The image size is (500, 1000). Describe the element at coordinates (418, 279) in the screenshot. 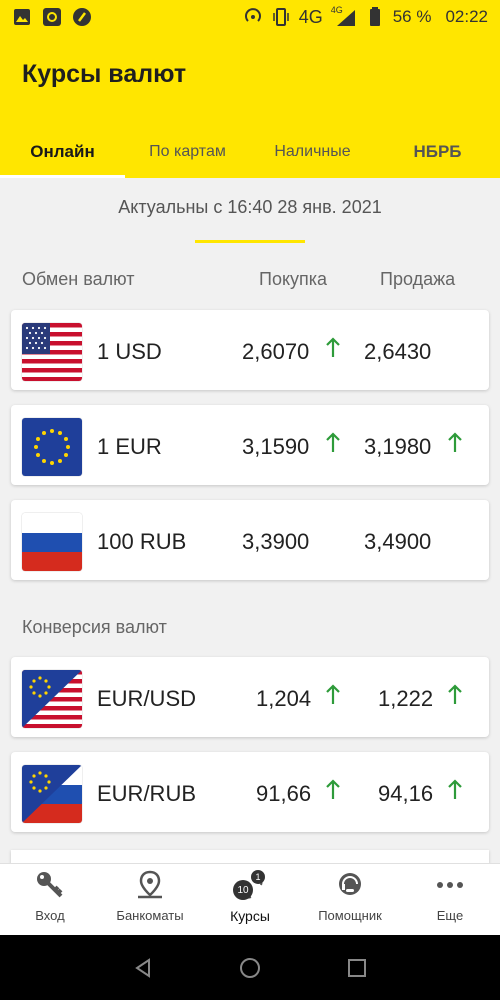

I see `sell-column-header: Продажа` at that location.